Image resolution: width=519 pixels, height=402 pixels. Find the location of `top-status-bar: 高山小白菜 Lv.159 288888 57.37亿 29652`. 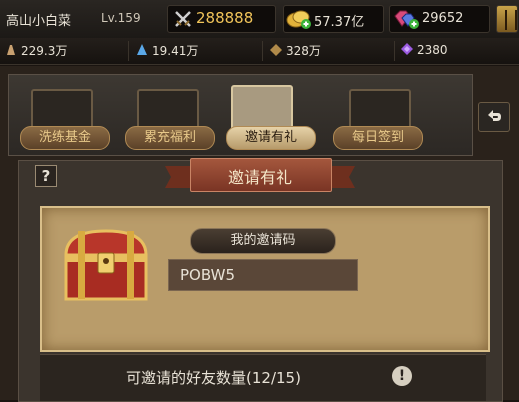

top-status-bar: 高山小白菜 Lv.159 288888 57.37亿 29652 is located at coordinates (259, 19).